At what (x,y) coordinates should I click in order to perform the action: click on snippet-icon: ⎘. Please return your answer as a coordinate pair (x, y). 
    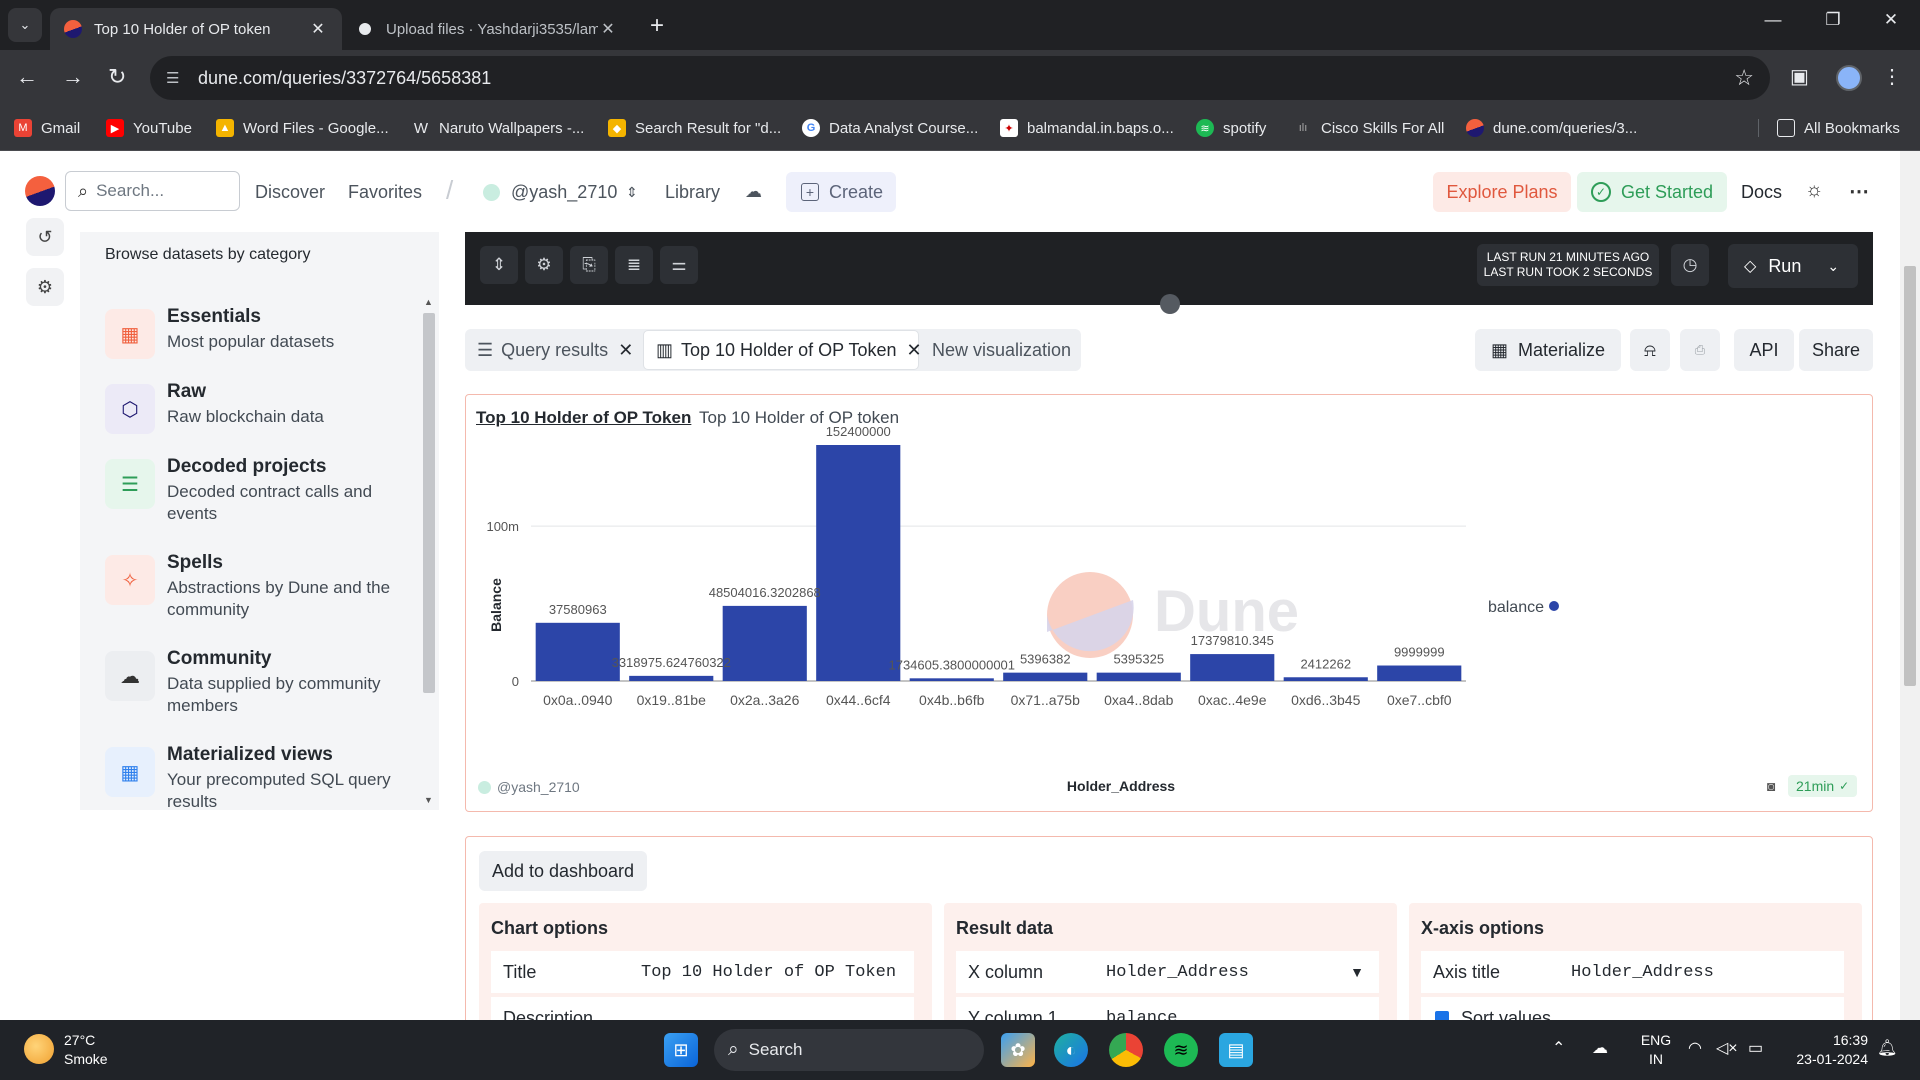
    Looking at the image, I should click on (589, 265).